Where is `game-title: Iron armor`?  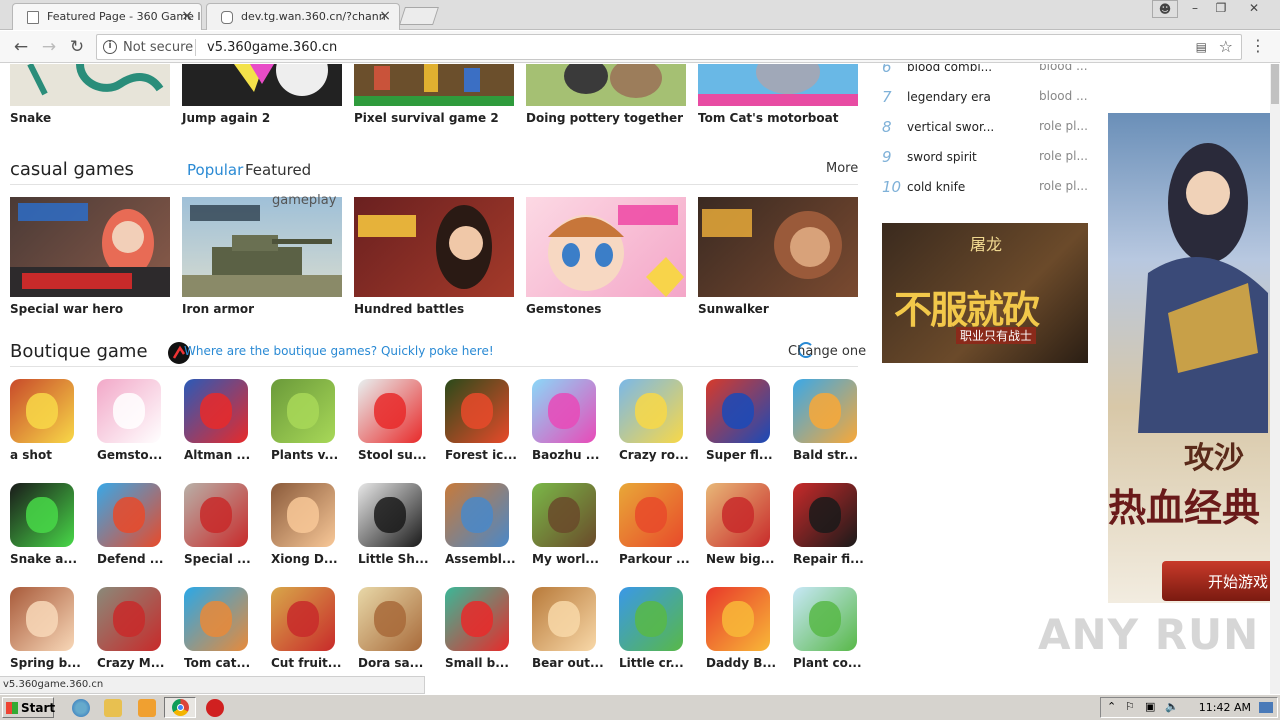 game-title: Iron armor is located at coordinates (218, 309).